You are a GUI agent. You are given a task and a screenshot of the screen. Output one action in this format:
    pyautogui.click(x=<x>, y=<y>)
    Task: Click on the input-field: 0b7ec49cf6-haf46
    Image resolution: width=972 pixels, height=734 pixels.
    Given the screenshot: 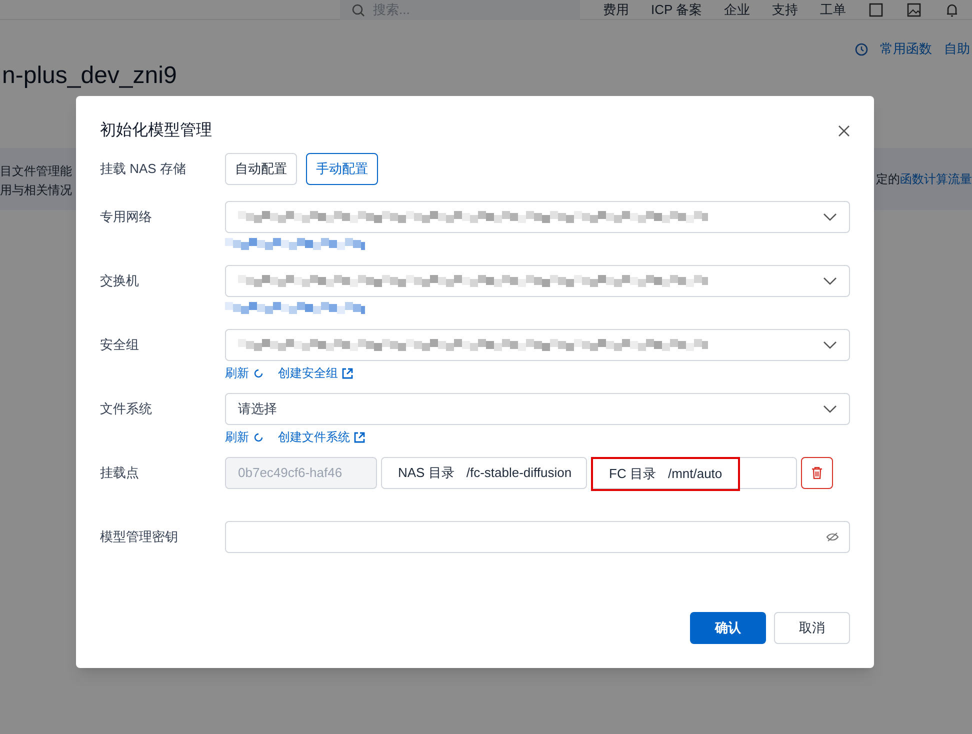 What is the action you would take?
    pyautogui.click(x=301, y=473)
    